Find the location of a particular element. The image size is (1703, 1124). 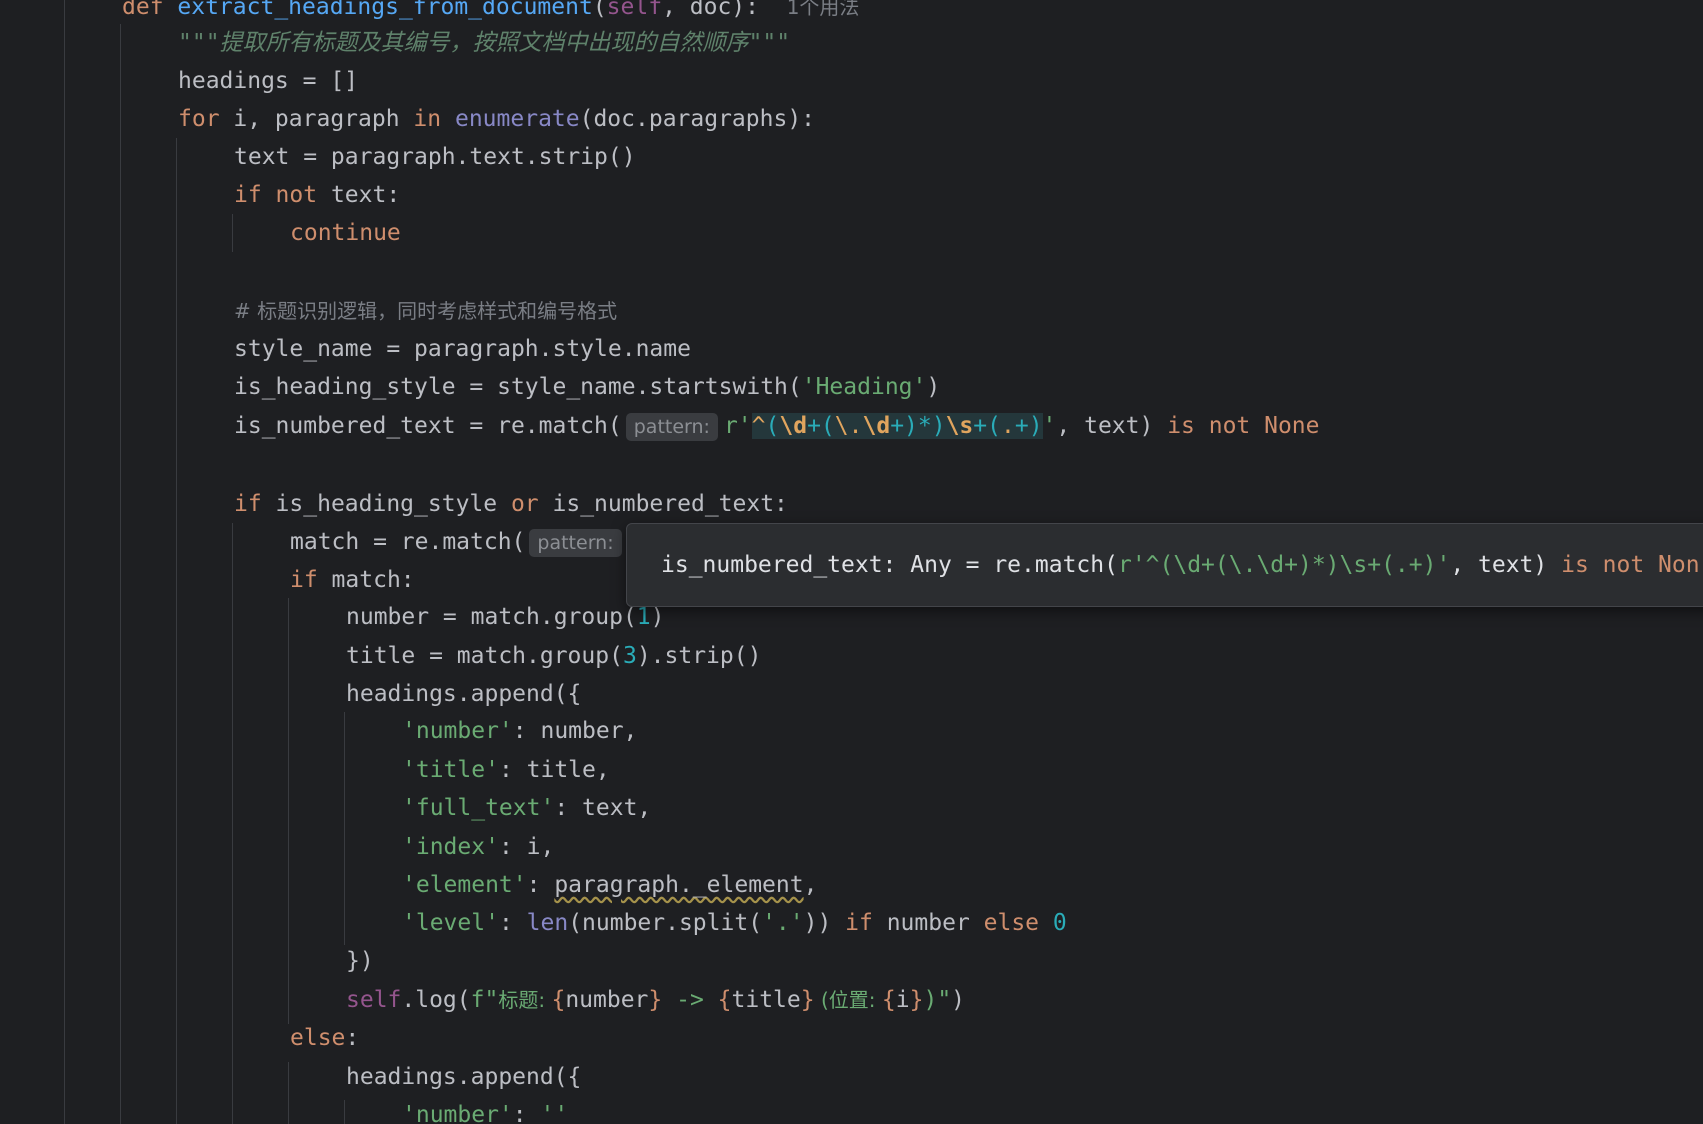

warning-squiggle: paragraph._element is located at coordinates (678, 885).